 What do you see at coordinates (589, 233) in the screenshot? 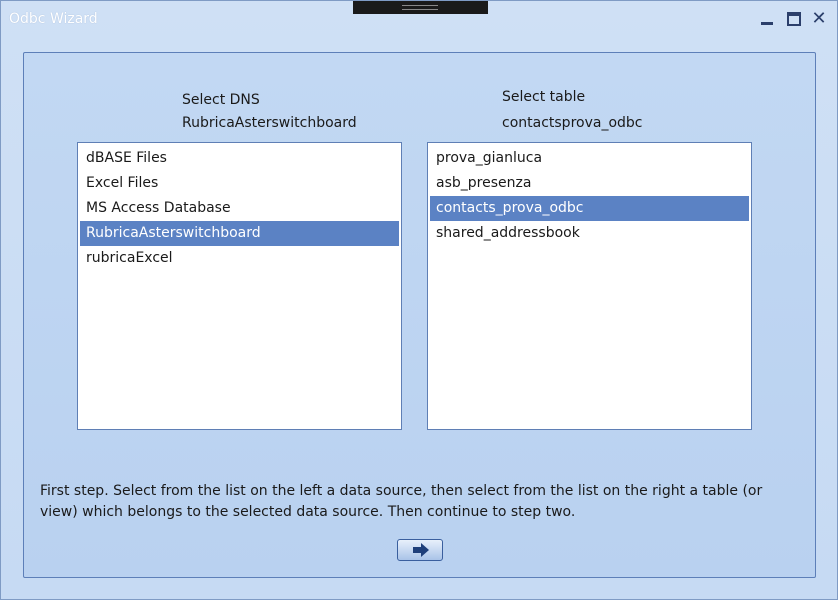
I see `list-item: shared_addressbook` at bounding box center [589, 233].